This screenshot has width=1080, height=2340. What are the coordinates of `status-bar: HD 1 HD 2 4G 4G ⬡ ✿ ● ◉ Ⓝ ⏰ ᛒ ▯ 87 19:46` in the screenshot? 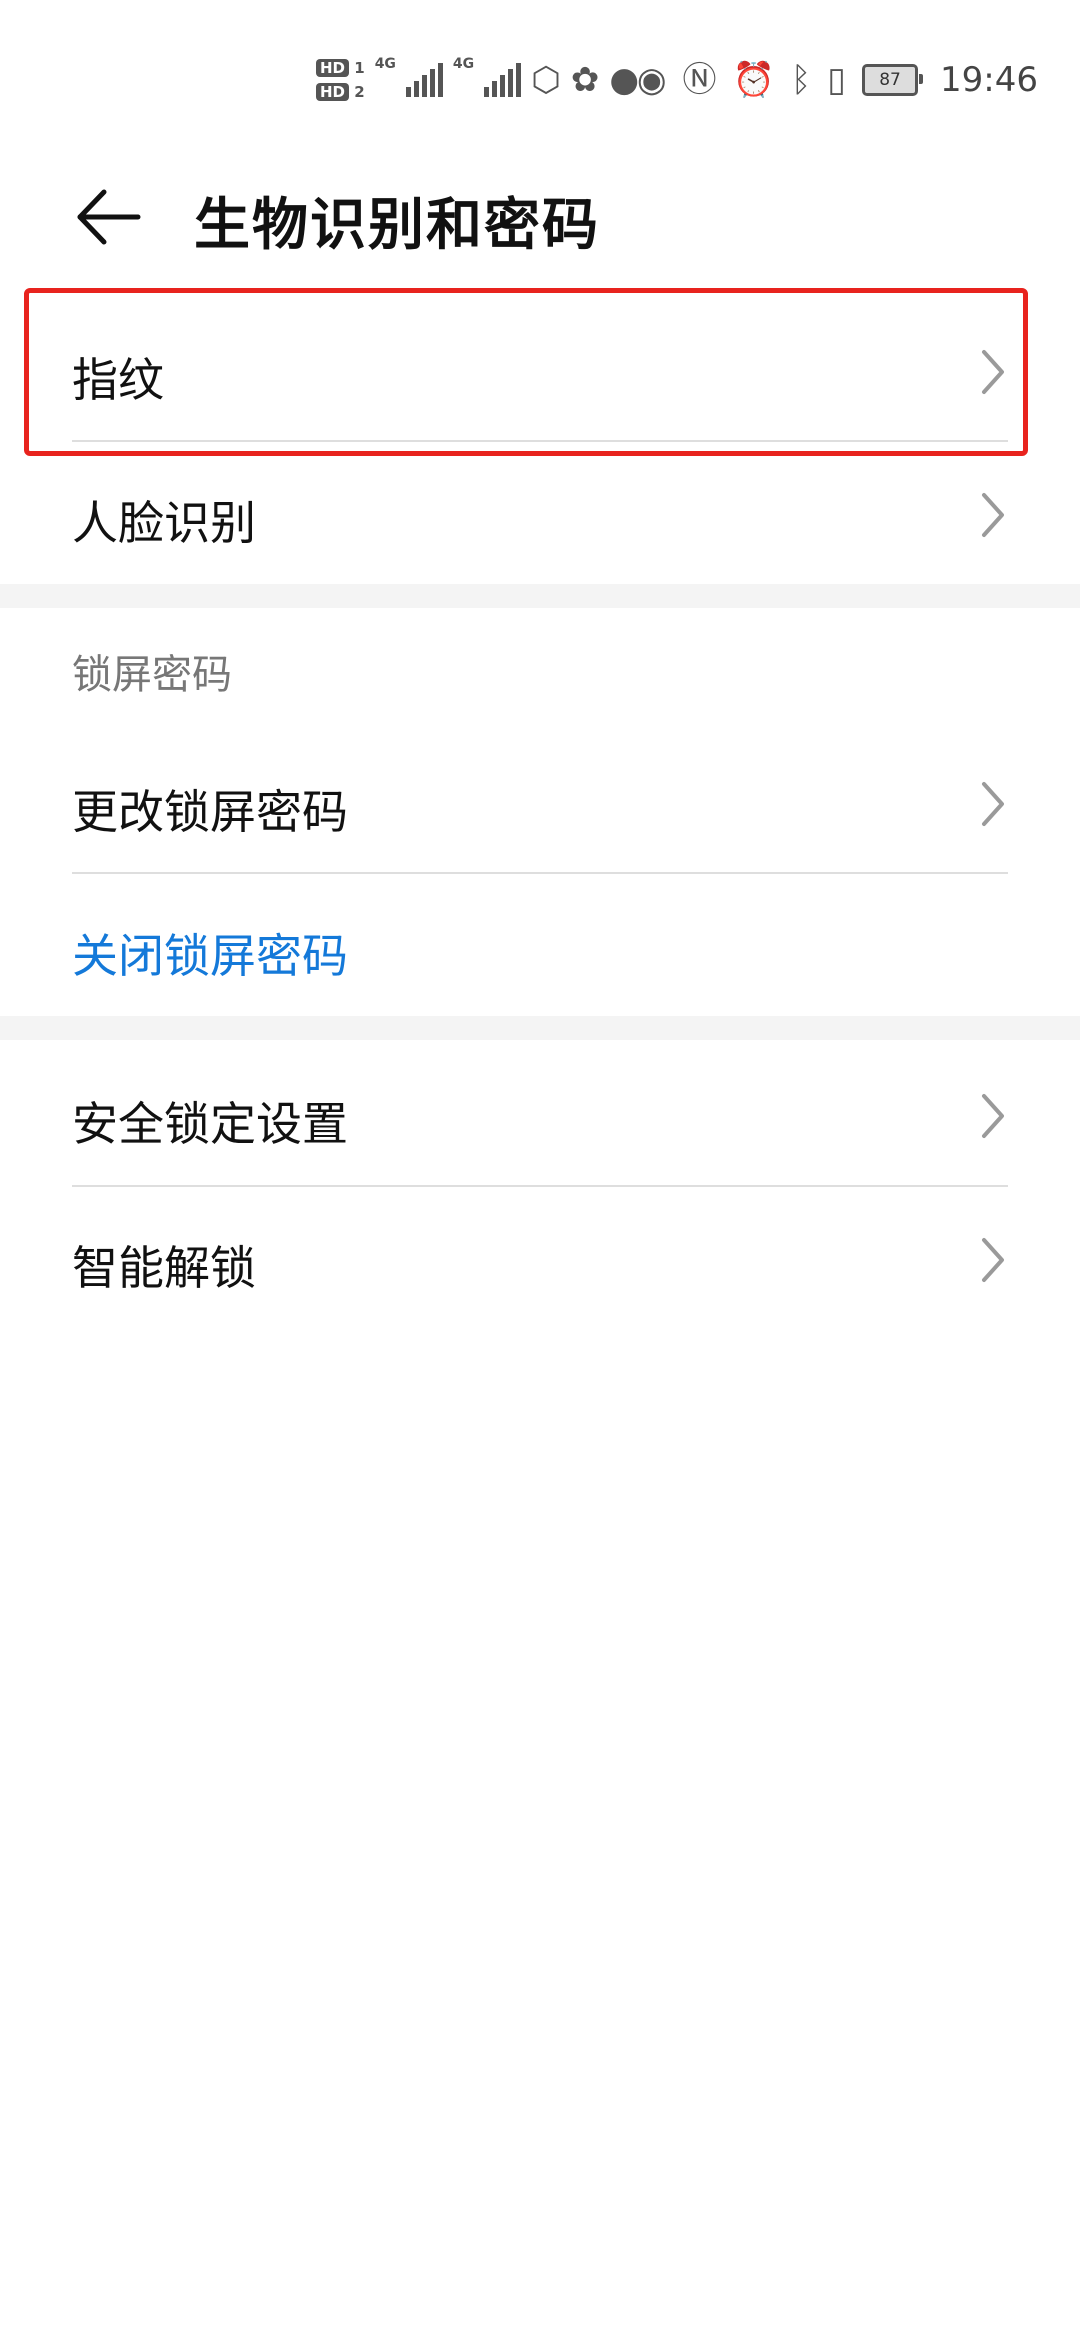 It's located at (540, 75).